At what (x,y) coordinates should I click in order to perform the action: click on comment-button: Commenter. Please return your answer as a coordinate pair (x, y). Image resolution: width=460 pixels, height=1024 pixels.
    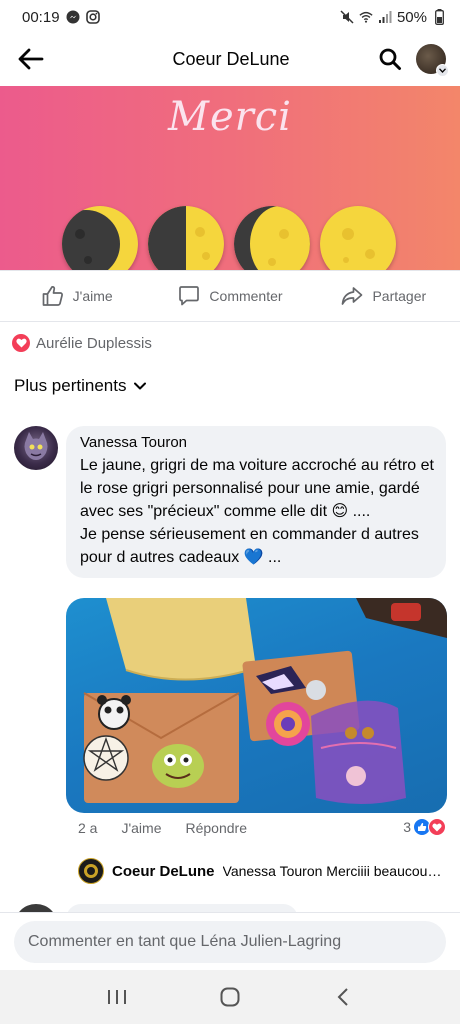
    Looking at the image, I should click on (229, 296).